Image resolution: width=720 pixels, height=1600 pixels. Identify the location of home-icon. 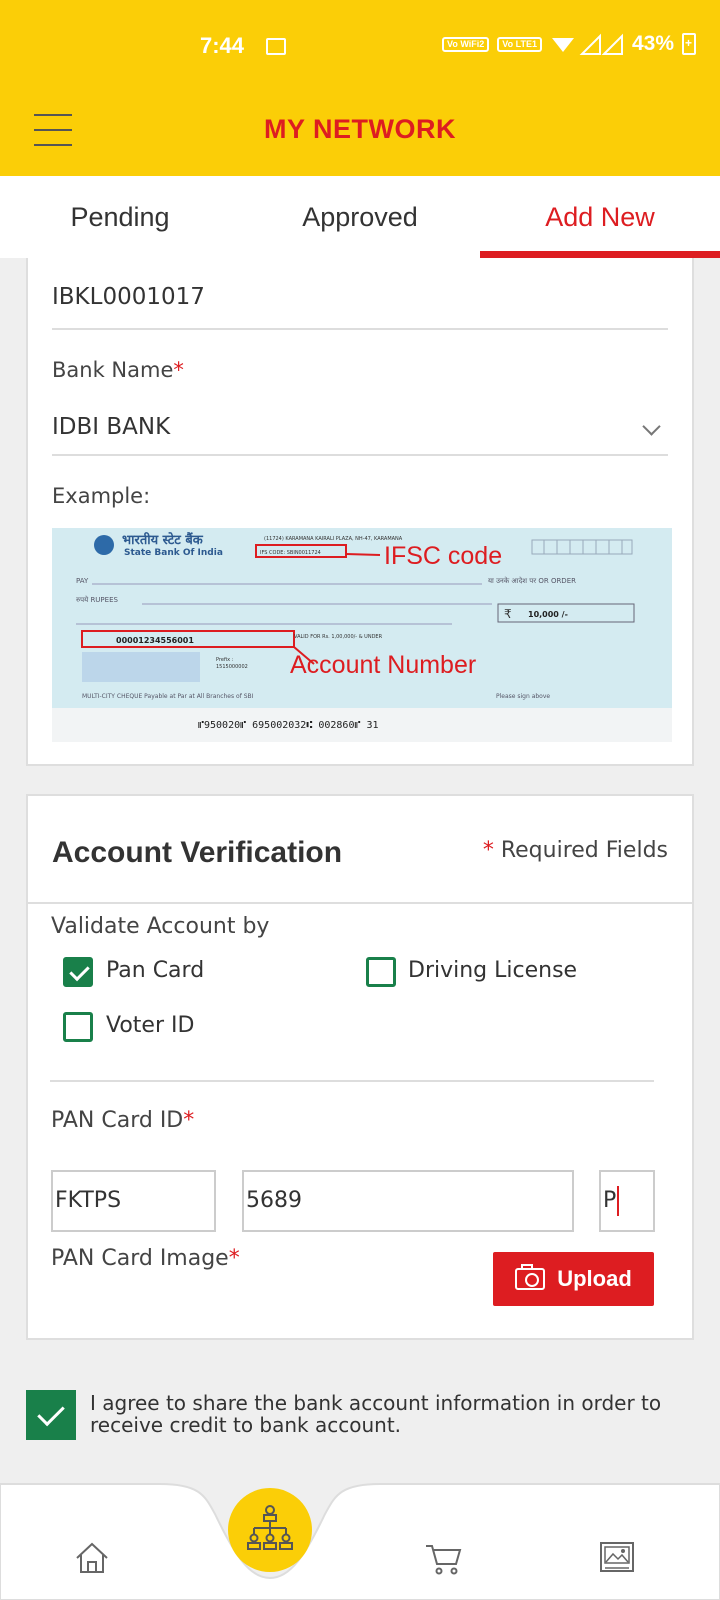
(92, 1558).